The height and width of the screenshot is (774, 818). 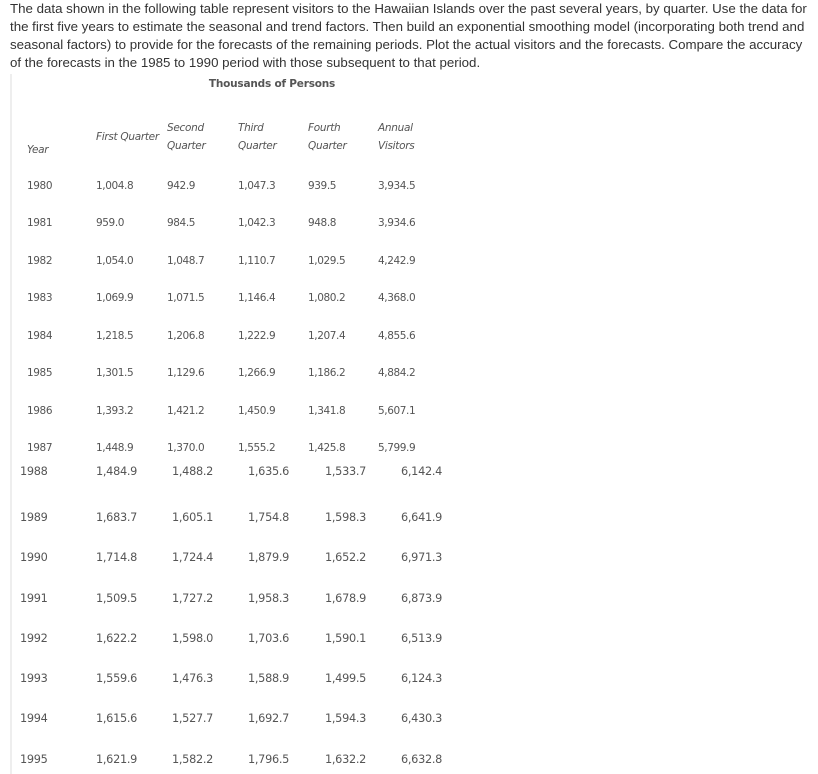 I want to click on cell-q2: 1,488.2, so click(x=193, y=471).